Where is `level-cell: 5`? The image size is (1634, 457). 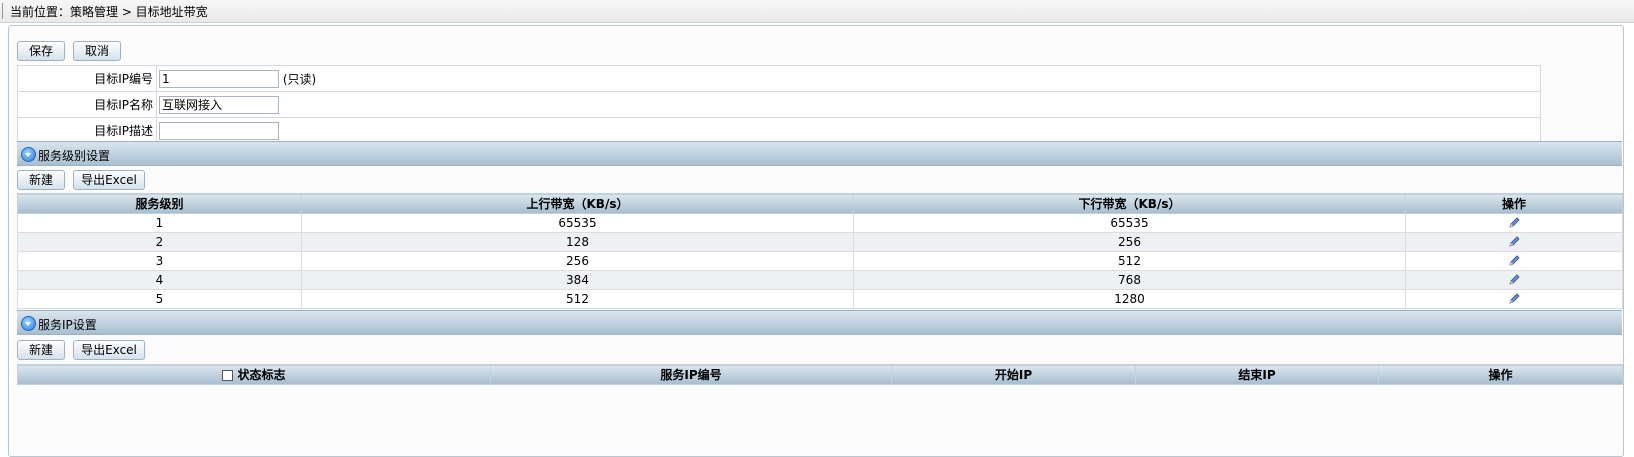 level-cell: 5 is located at coordinates (159, 299).